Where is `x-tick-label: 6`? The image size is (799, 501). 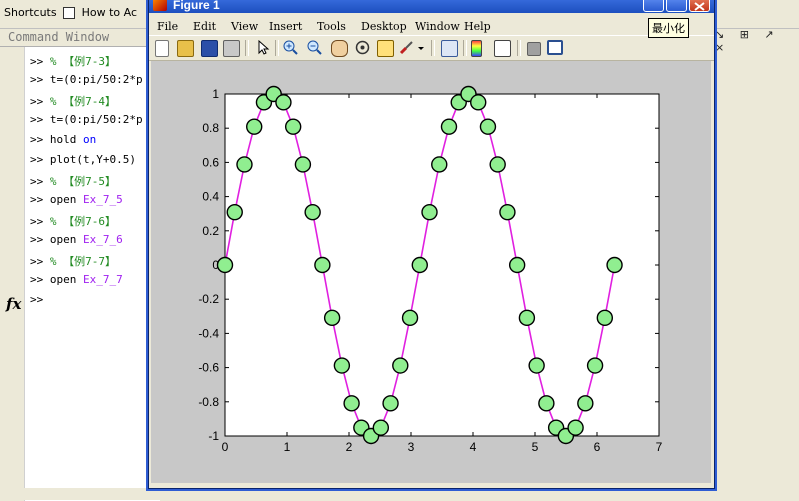
x-tick-label: 6 is located at coordinates (597, 447).